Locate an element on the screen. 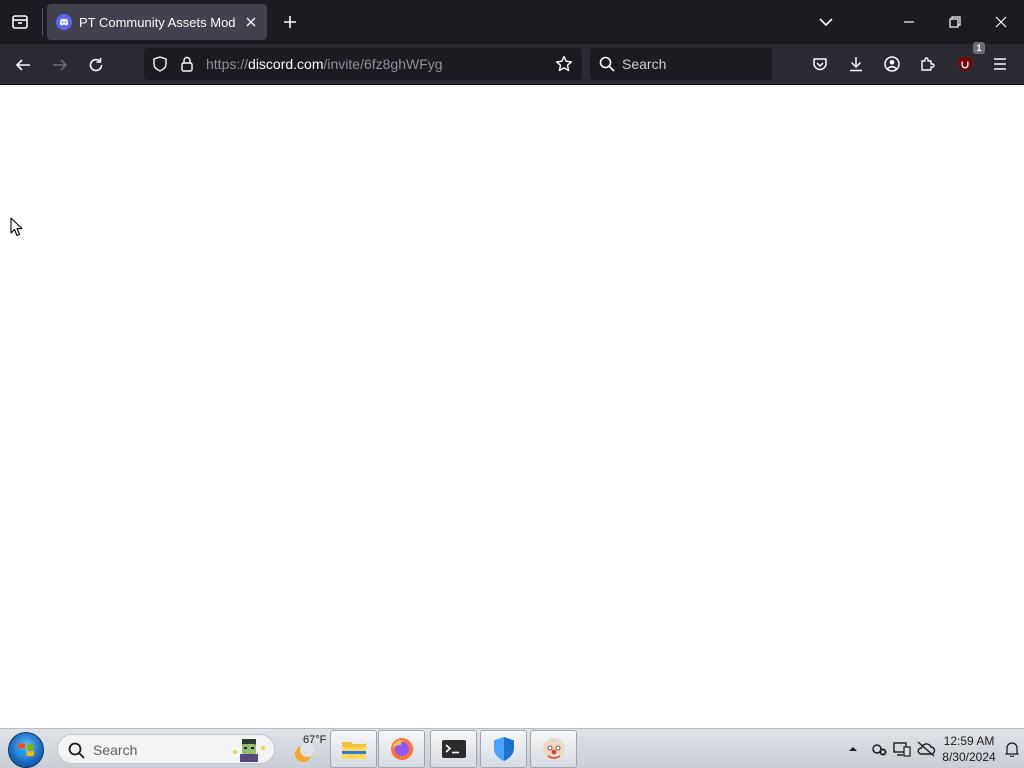  taskbar: Search 67°F 12:59 AM 8/30/2024 is located at coordinates (512, 748).